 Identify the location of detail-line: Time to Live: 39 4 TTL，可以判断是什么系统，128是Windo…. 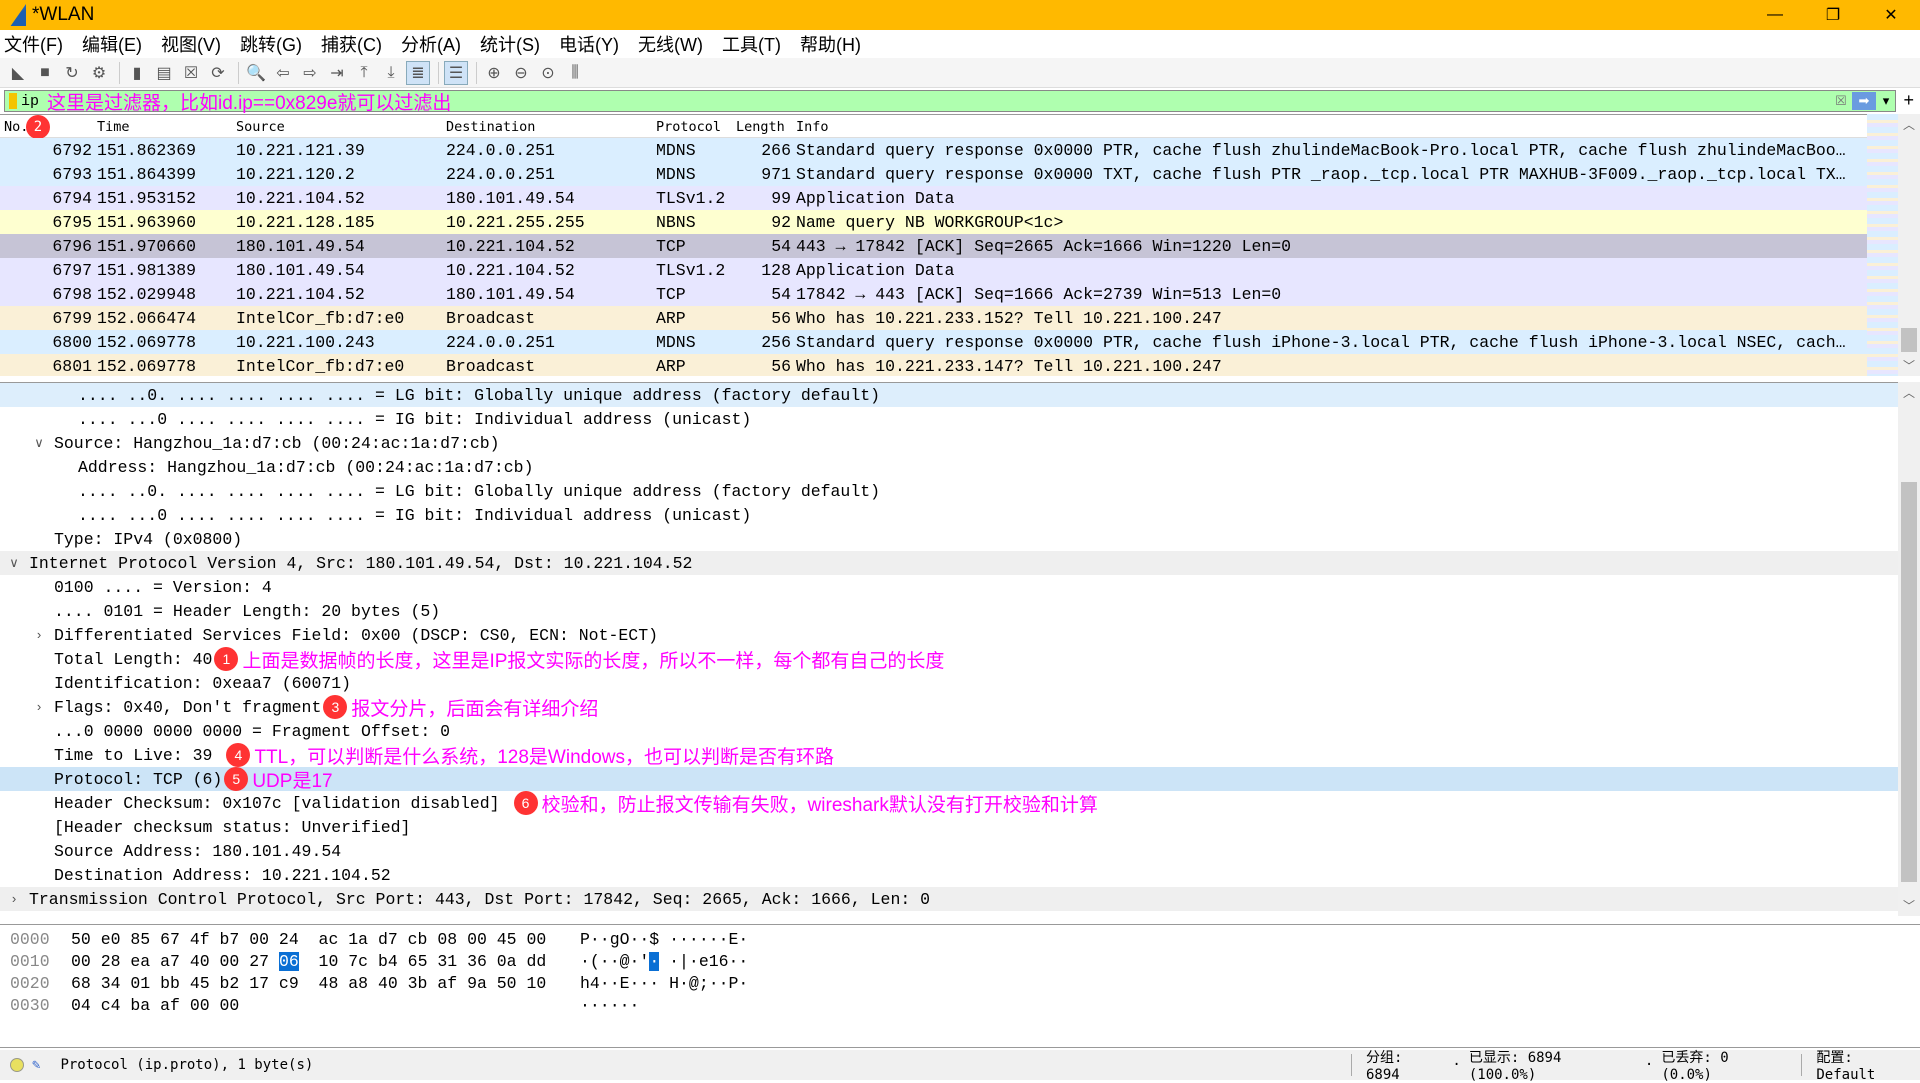
(949, 755).